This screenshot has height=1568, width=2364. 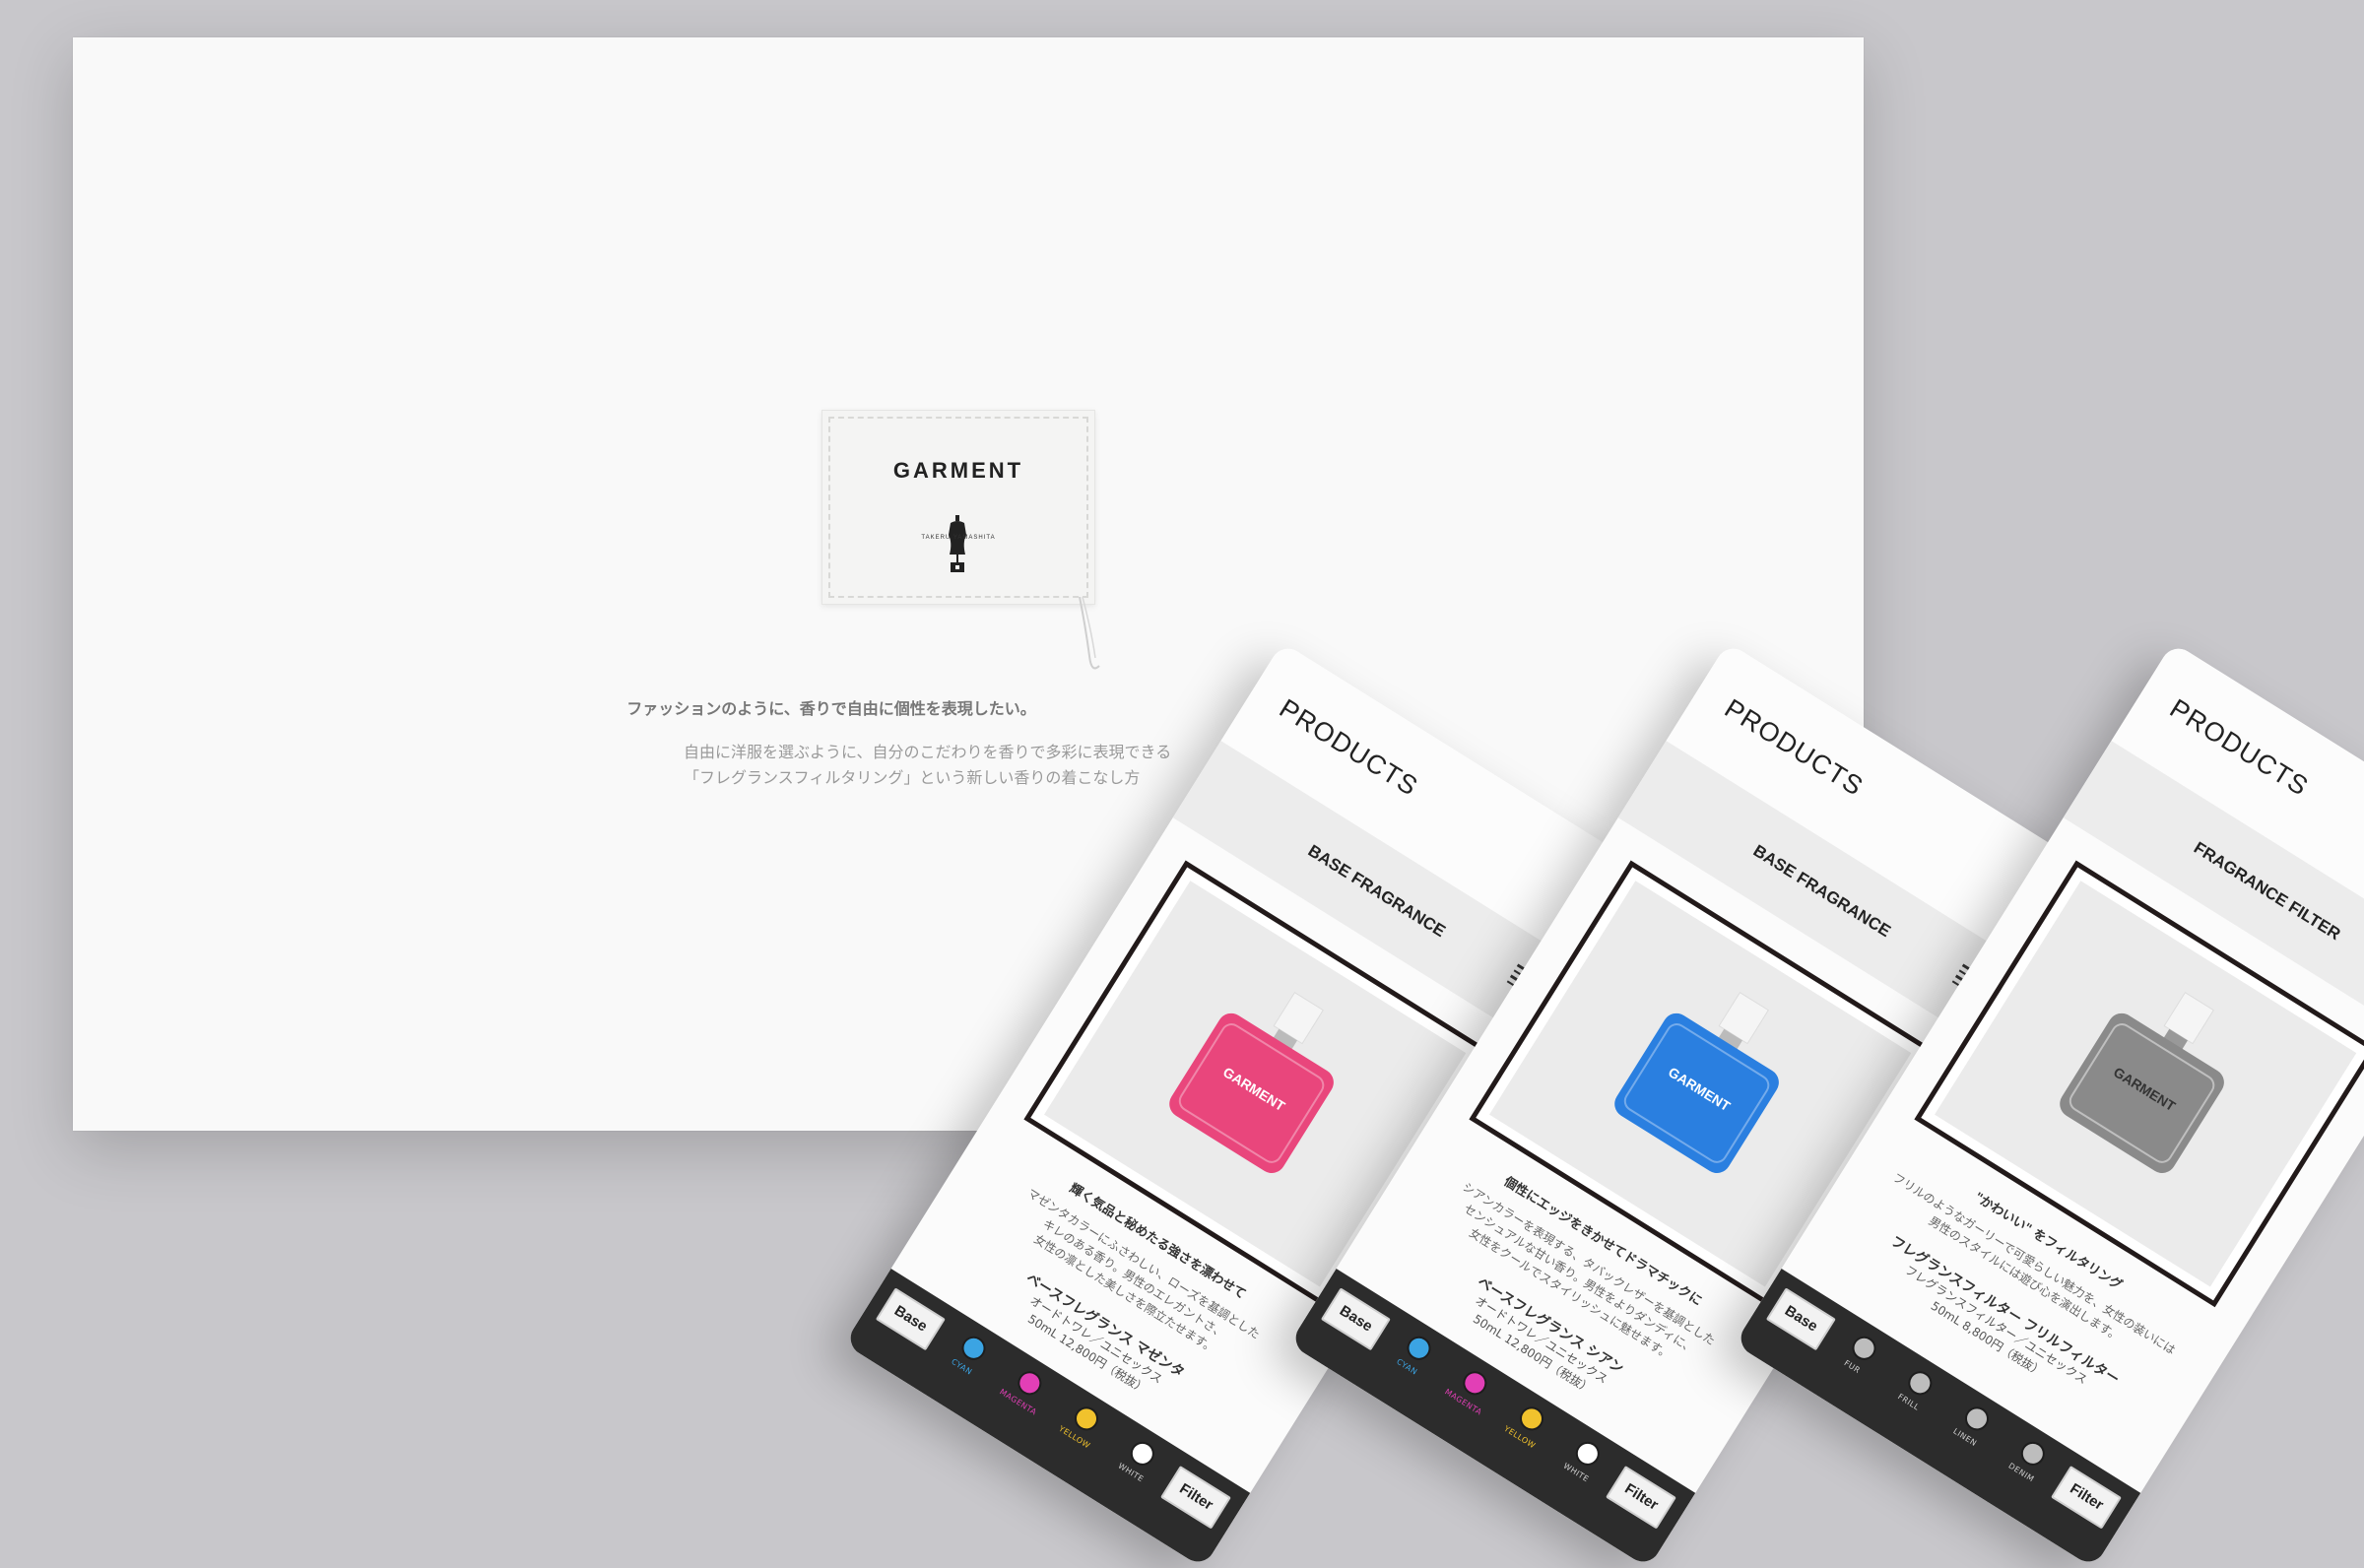 What do you see at coordinates (958, 471) in the screenshot?
I see `tag-brand-logo: GARMENT` at bounding box center [958, 471].